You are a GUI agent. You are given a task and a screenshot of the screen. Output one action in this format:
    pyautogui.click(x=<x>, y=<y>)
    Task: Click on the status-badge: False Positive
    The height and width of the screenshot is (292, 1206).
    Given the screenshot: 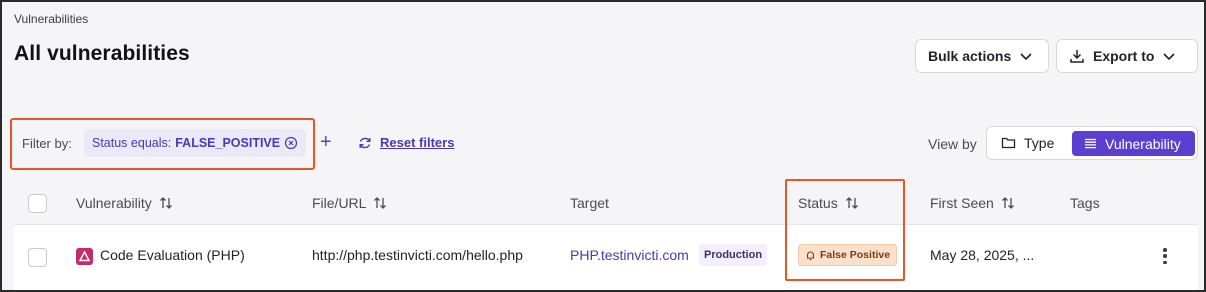 What is the action you would take?
    pyautogui.click(x=848, y=255)
    